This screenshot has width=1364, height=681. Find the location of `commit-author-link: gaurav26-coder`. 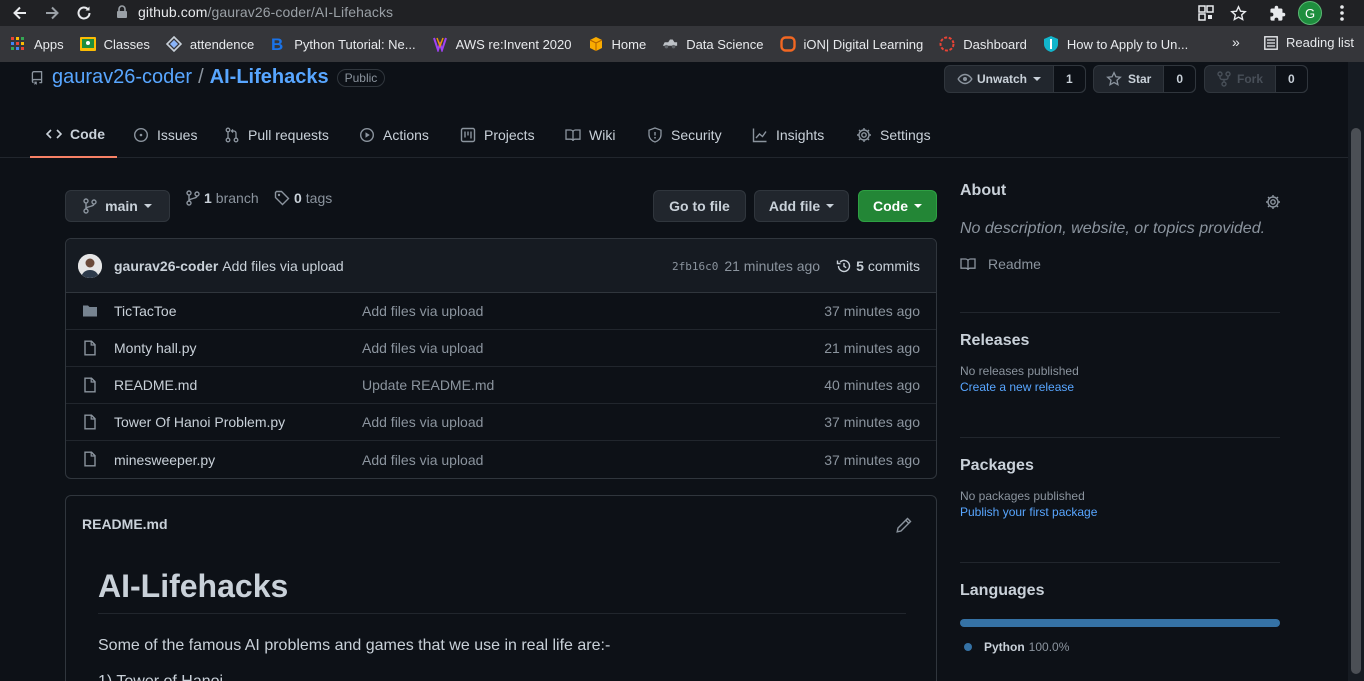

commit-author-link: gaurav26-coder is located at coordinates (166, 266).